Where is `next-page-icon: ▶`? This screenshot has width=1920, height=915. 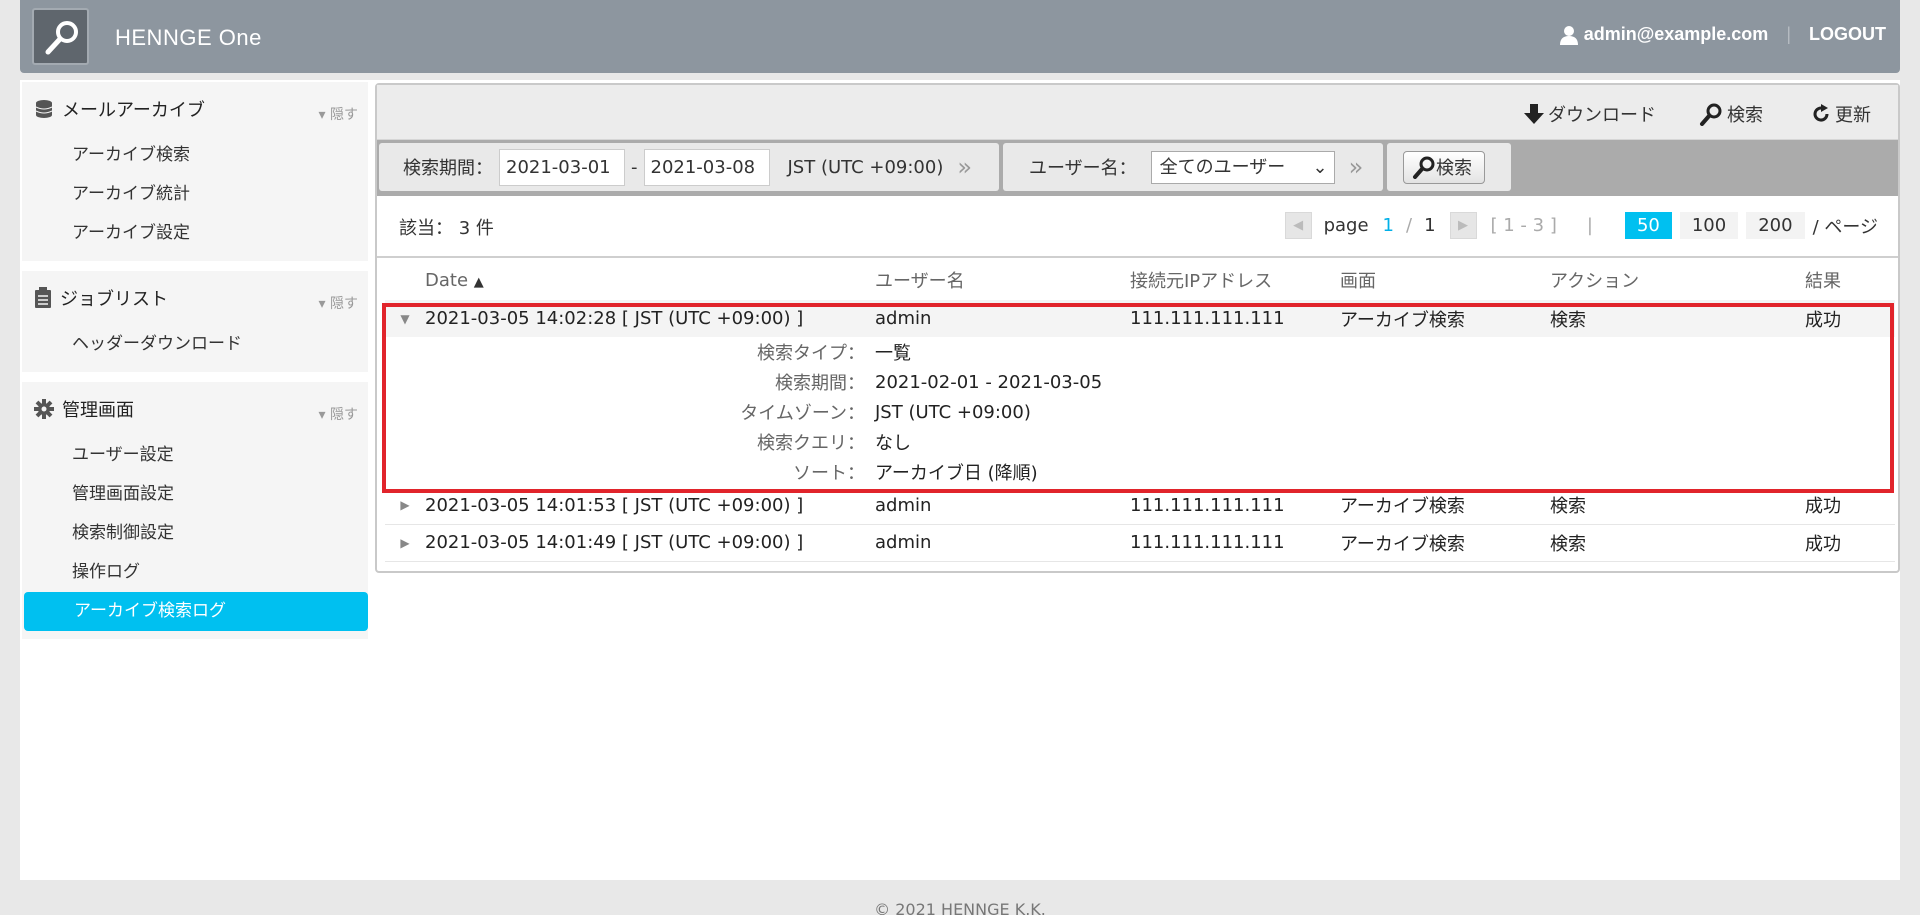 next-page-icon: ▶ is located at coordinates (1463, 225).